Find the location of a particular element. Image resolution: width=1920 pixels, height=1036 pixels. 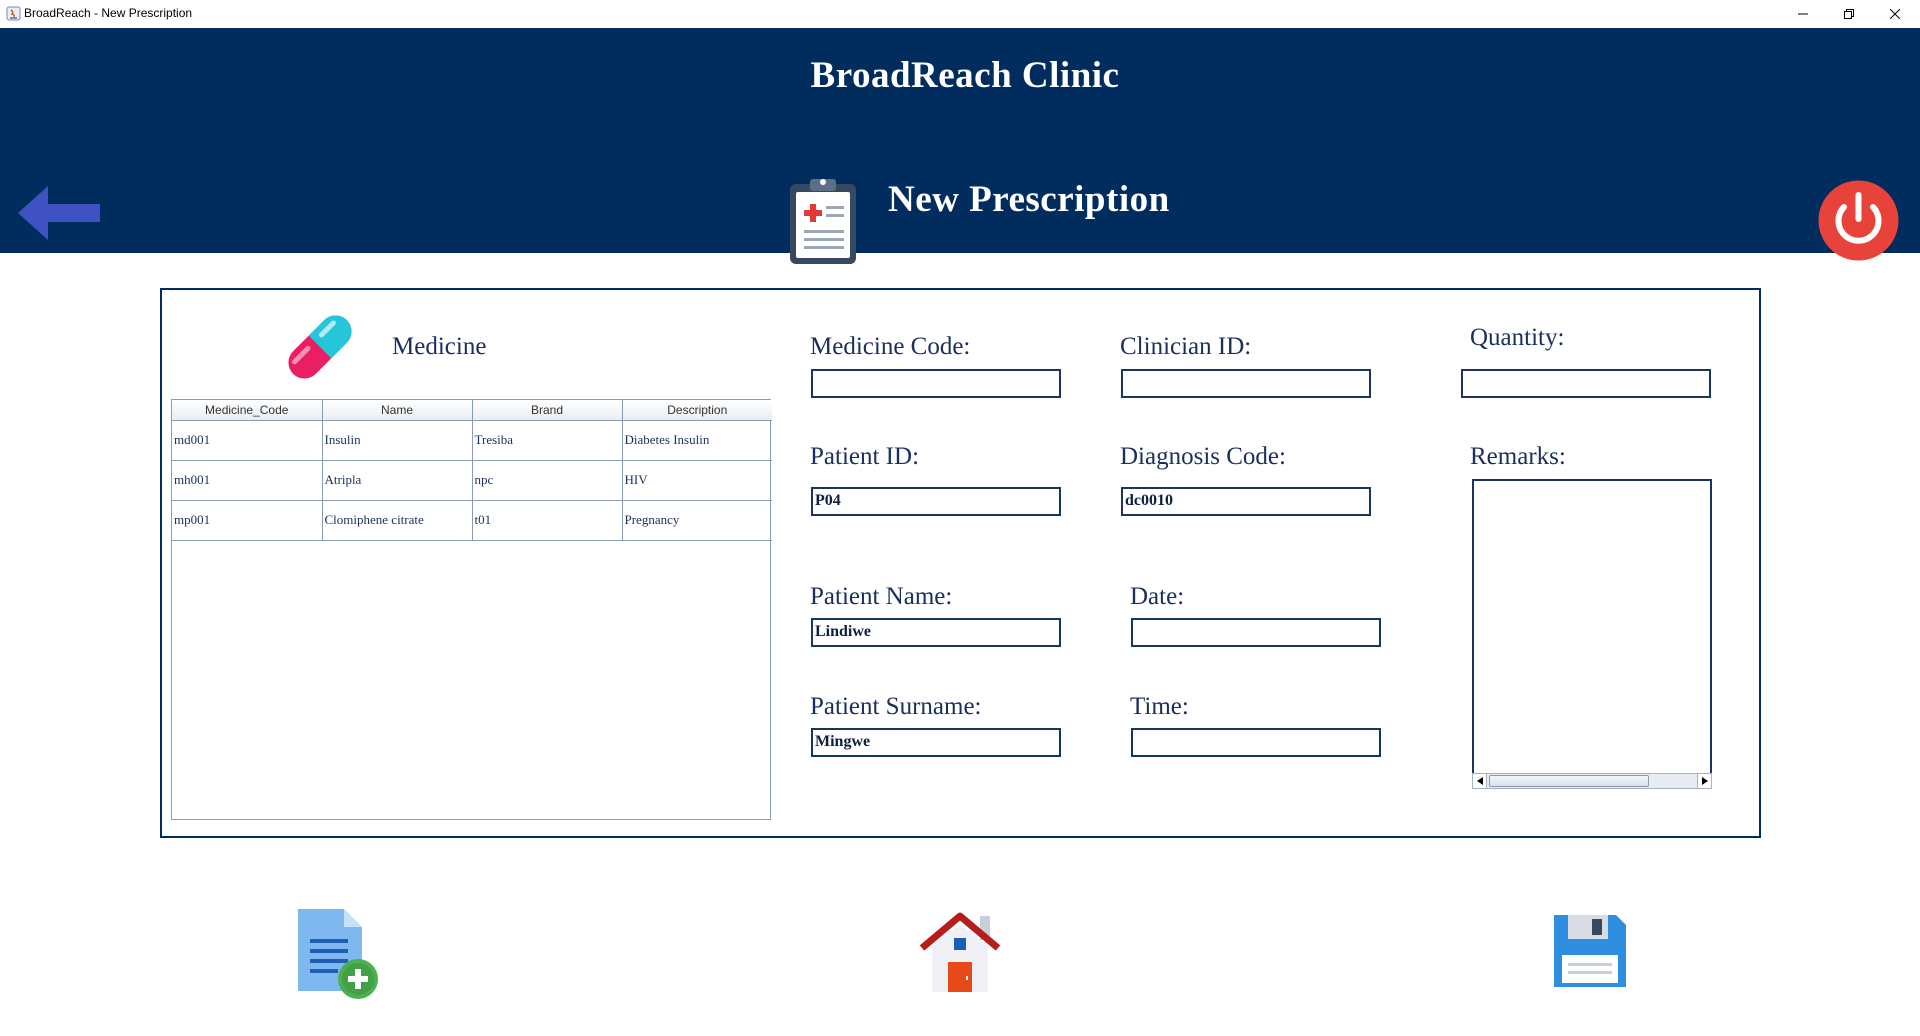

patient-id-field: P04 is located at coordinates (936, 501).